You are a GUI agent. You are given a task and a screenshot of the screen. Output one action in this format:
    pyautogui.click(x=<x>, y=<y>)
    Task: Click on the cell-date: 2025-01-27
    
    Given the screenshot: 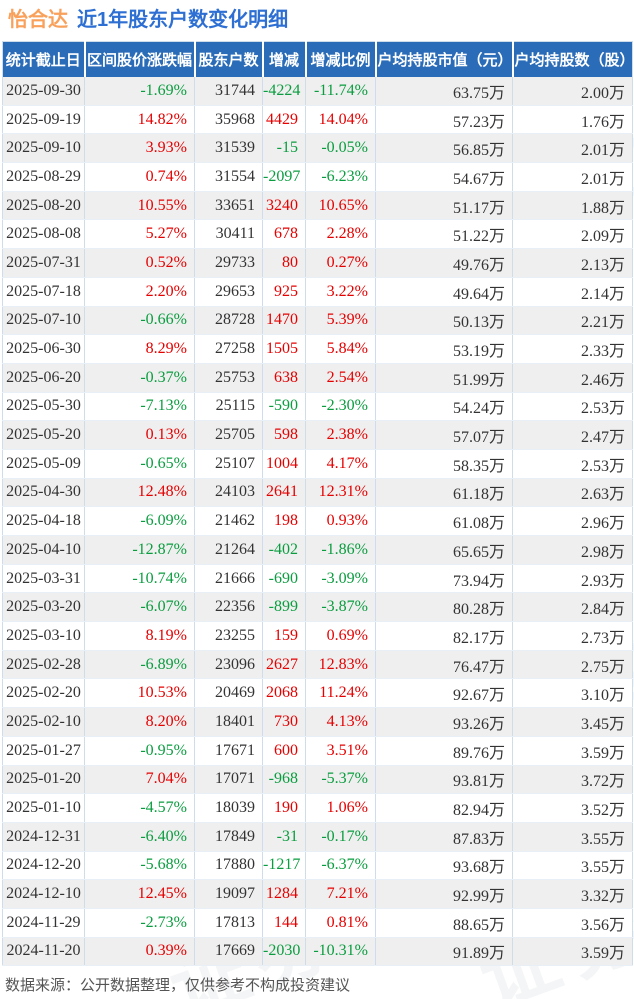 What is the action you would take?
    pyautogui.click(x=43, y=751)
    